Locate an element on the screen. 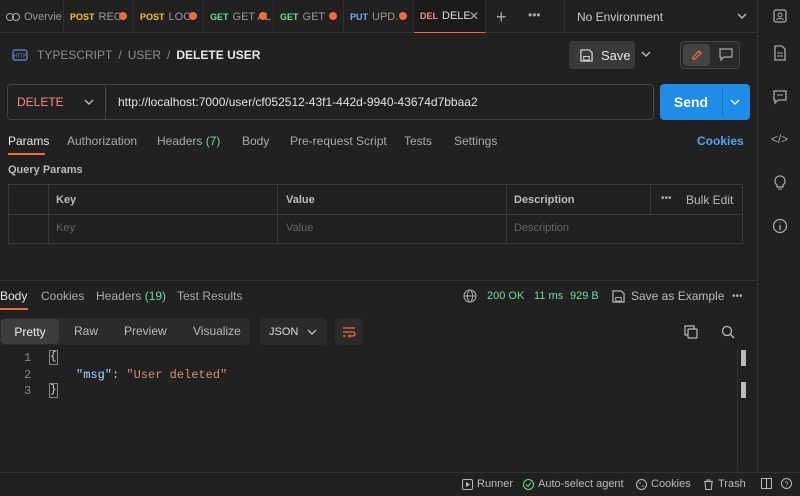 The height and width of the screenshot is (496, 800). status-code: 200 OK is located at coordinates (505, 296).